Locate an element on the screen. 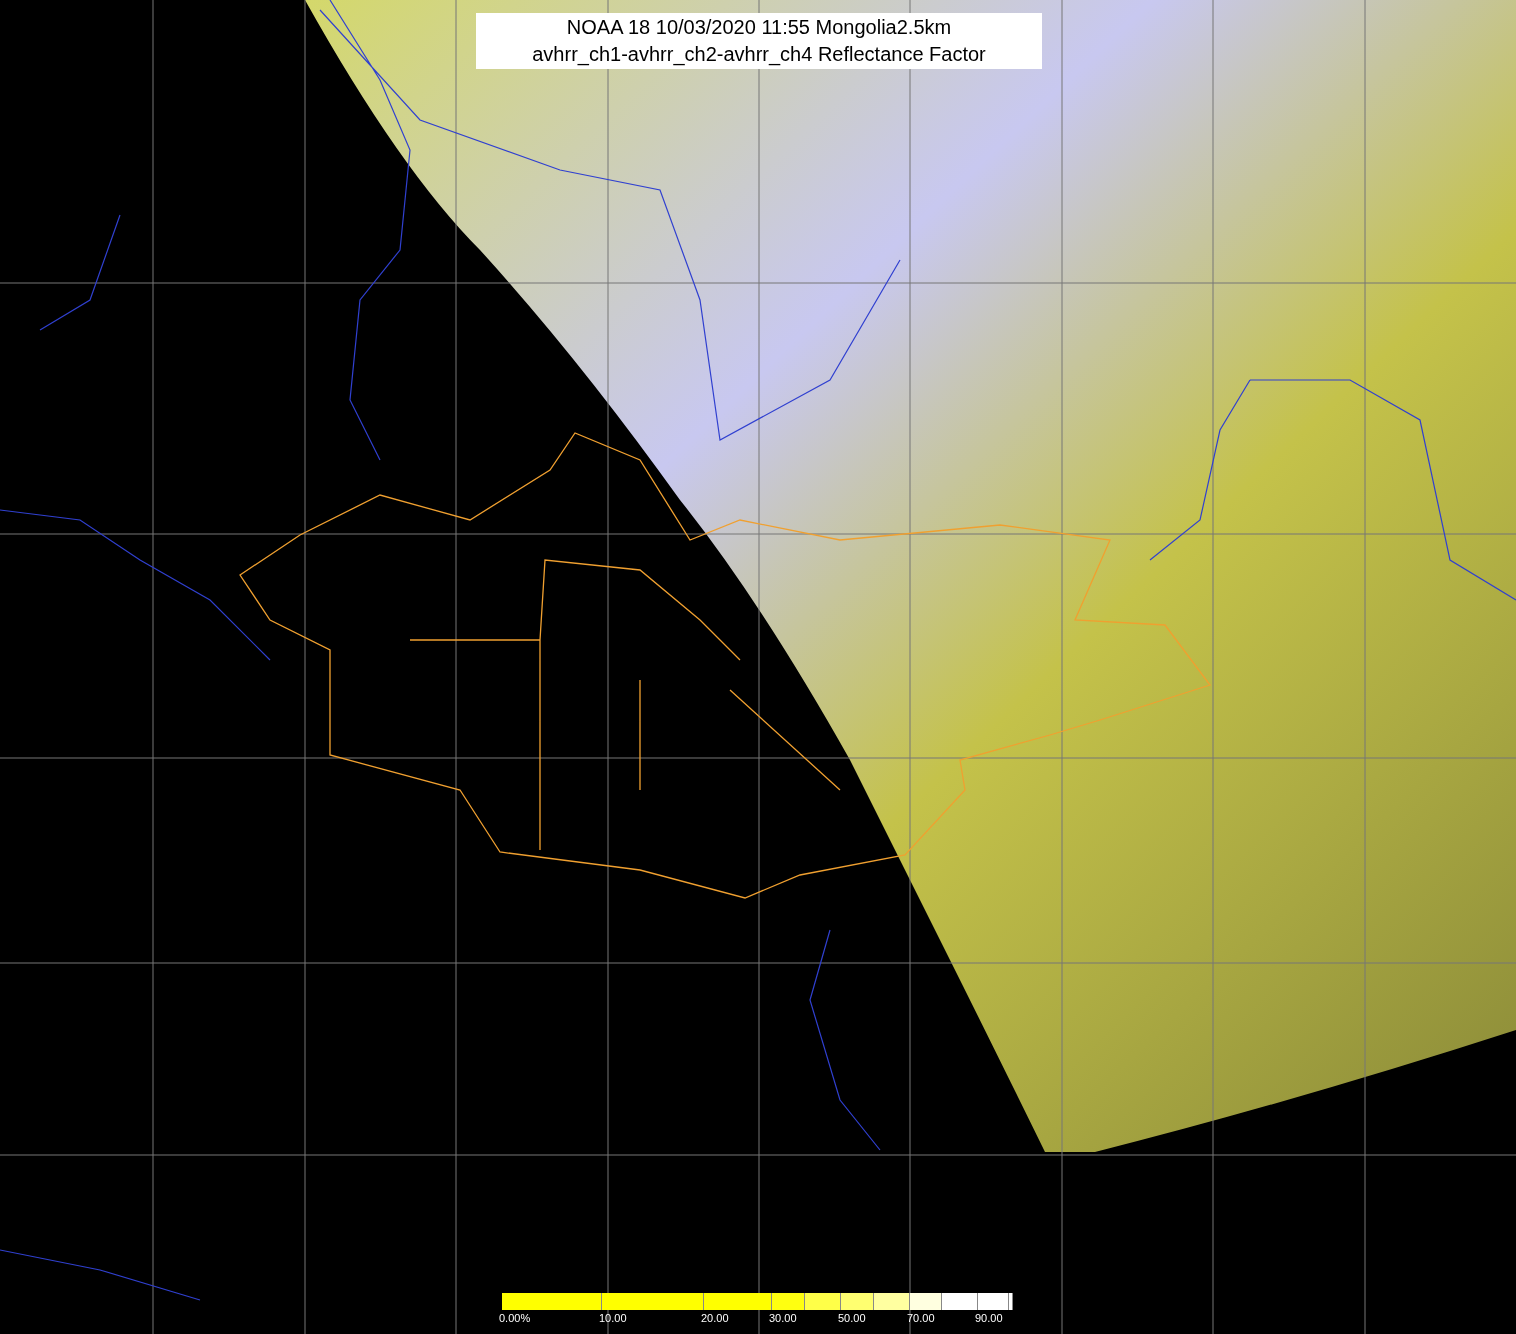 The image size is (1516, 1334). legend-label: 10.00 is located at coordinates (613, 1318).